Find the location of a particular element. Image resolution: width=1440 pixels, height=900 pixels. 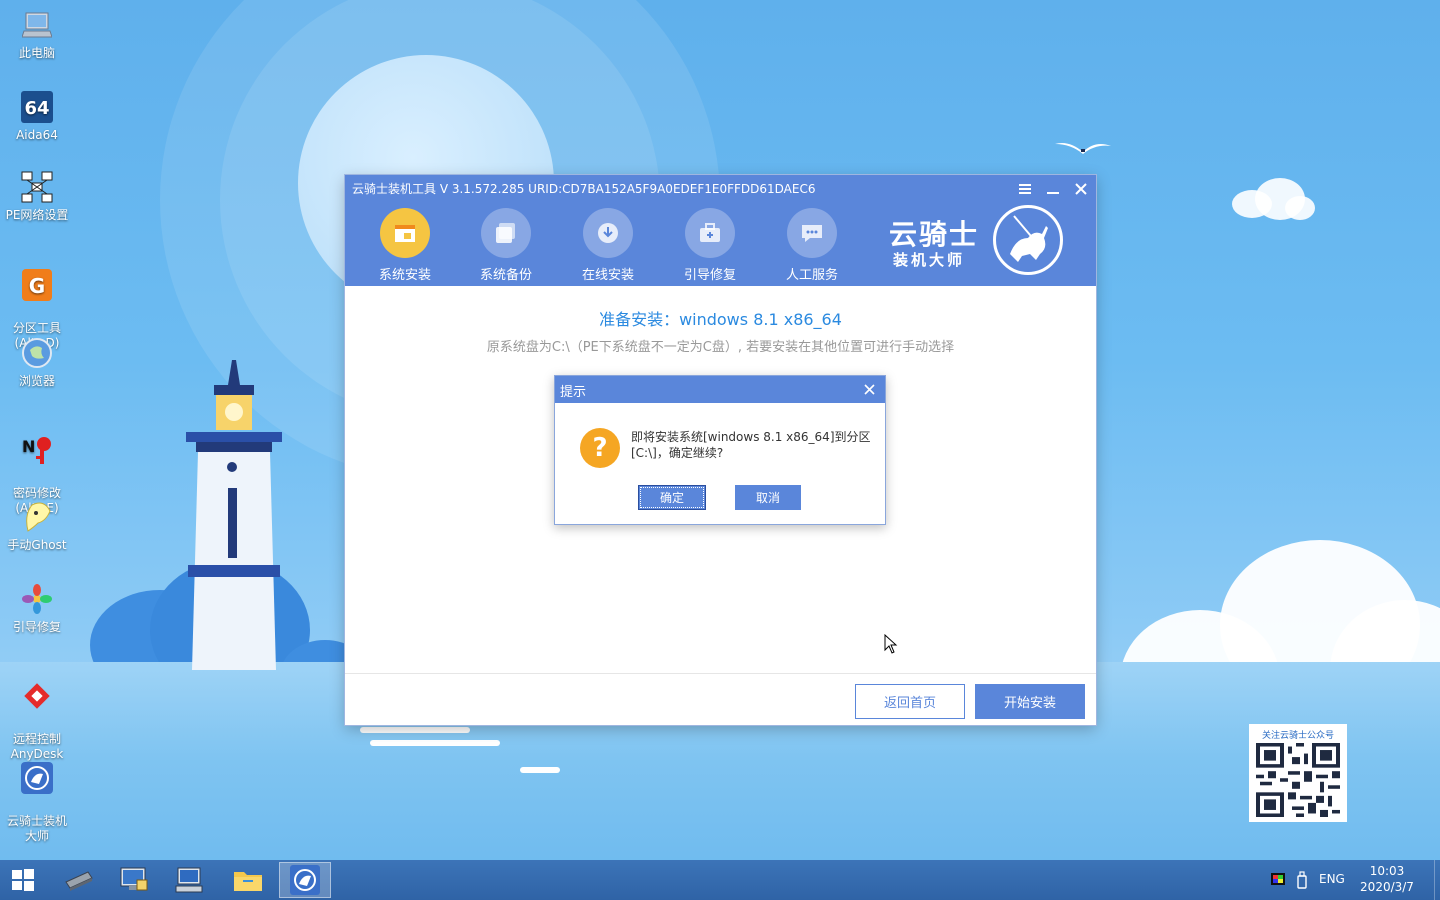

nav-manual-service: 人工服务 is located at coordinates (812, 245).